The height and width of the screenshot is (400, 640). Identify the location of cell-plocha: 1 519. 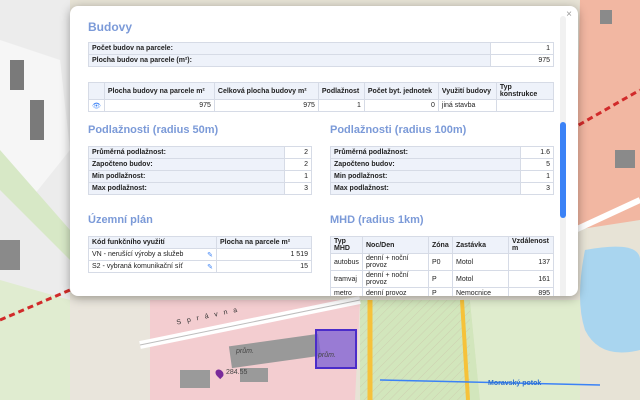
(264, 254).